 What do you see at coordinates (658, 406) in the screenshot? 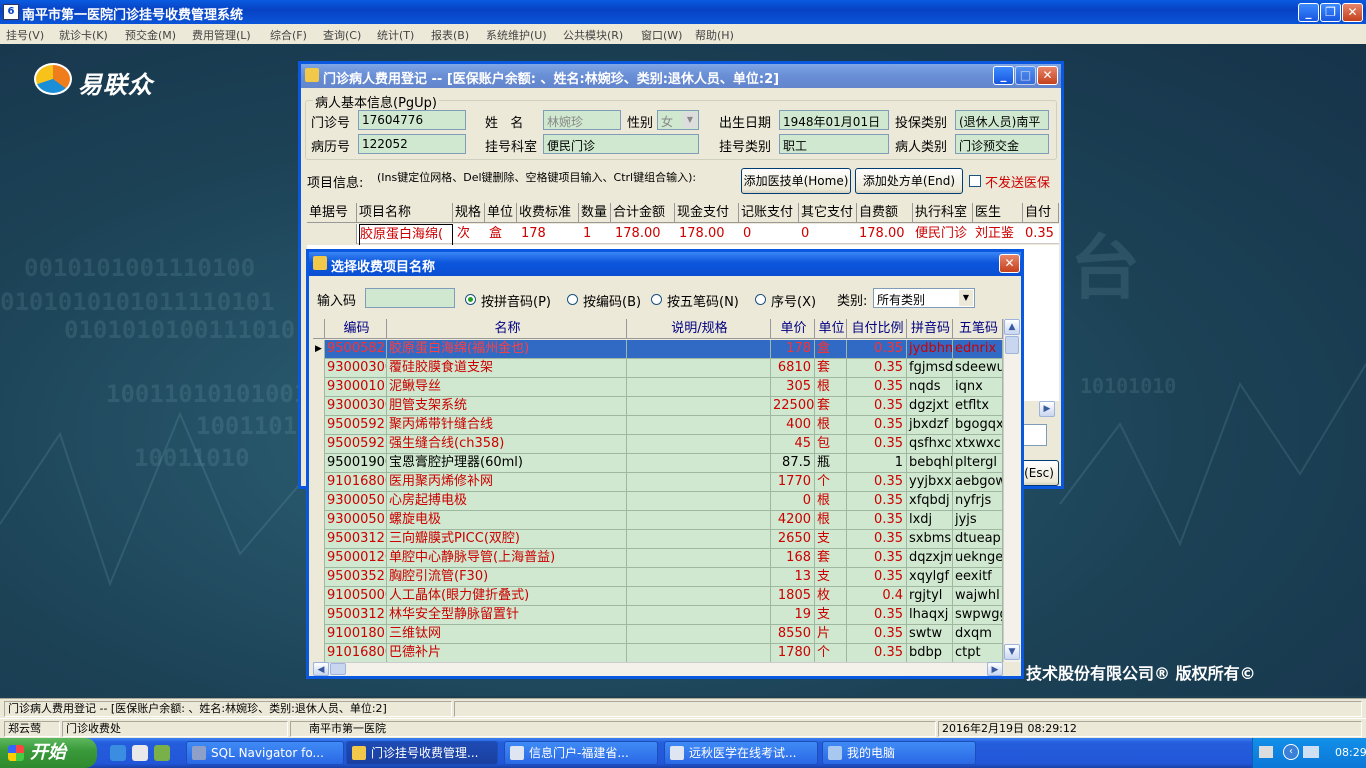
I see `item-grid-row: 93000300 胆管支架系统 22500 套 0.35 dgzjxt etfltx` at bounding box center [658, 406].